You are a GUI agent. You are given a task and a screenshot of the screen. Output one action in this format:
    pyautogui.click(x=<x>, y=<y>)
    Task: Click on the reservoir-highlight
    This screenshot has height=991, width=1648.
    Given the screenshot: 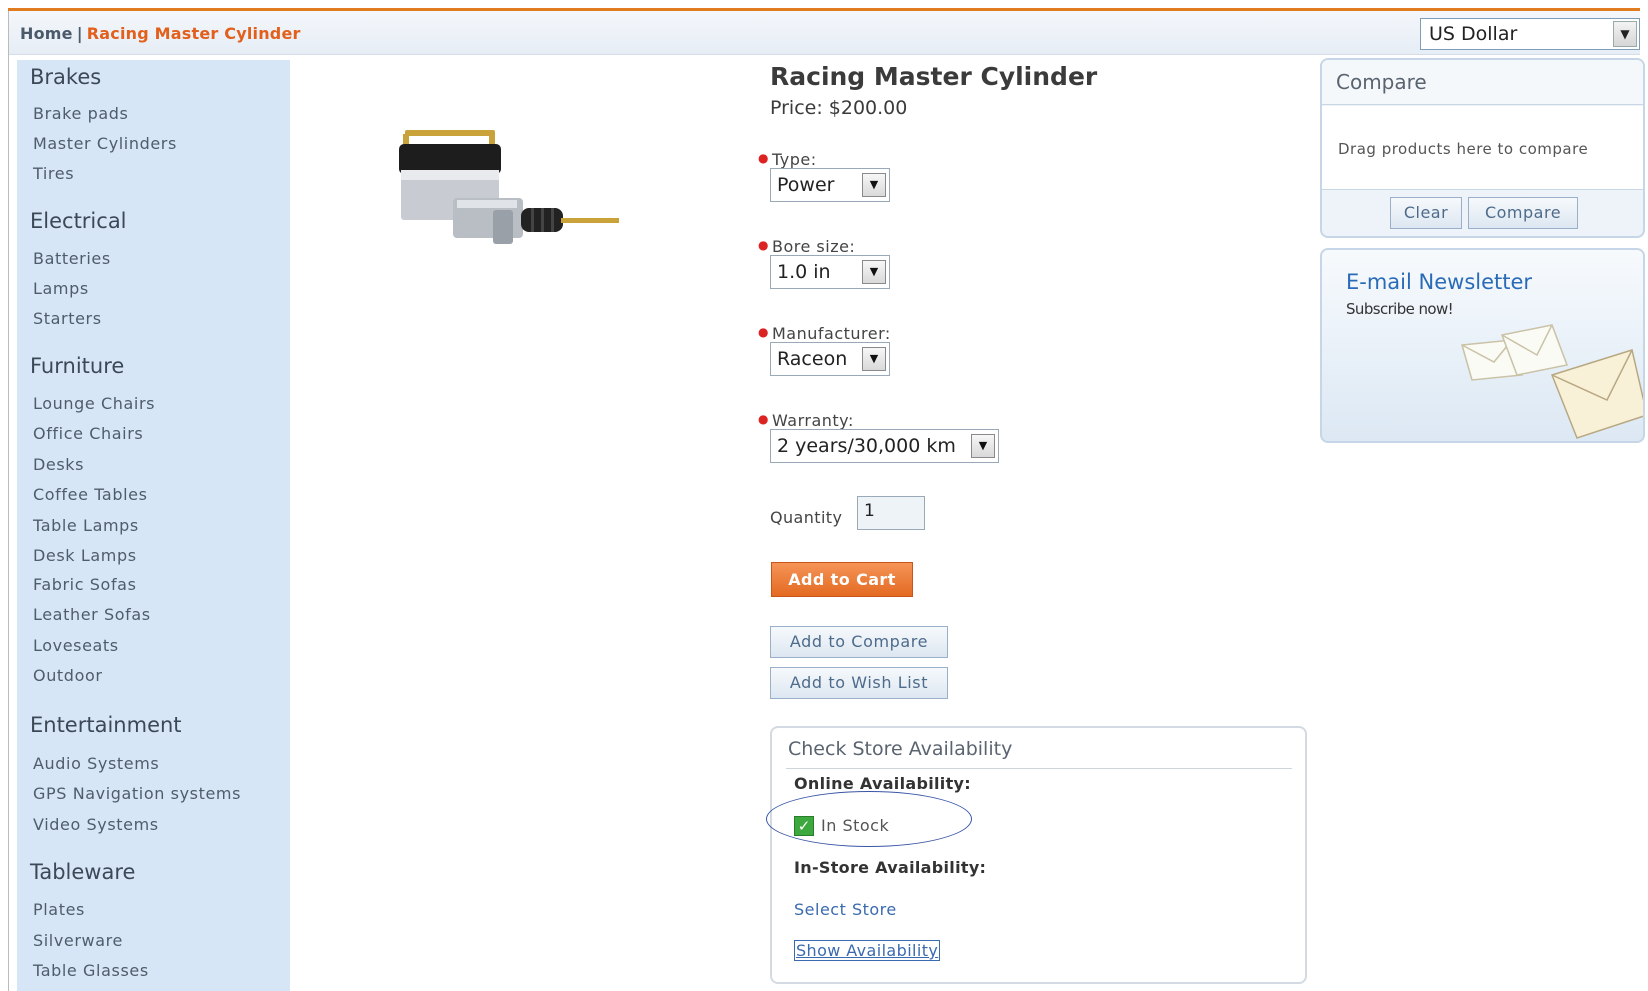 What is the action you would take?
    pyautogui.click(x=450, y=175)
    